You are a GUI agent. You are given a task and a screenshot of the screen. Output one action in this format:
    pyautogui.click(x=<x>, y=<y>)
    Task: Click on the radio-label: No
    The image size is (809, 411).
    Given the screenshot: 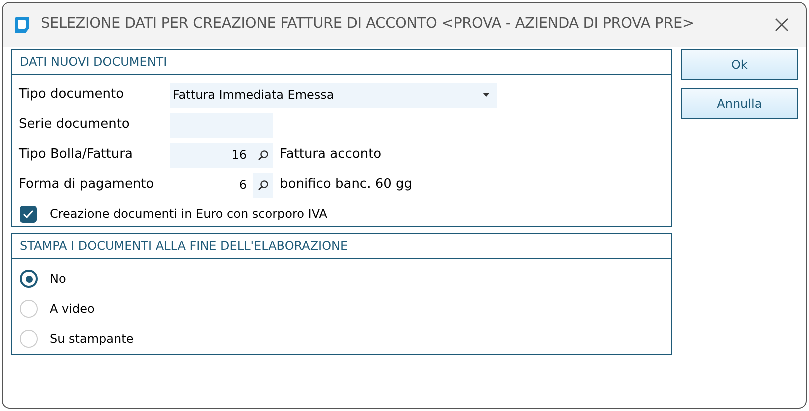 What is the action you would take?
    pyautogui.click(x=58, y=279)
    